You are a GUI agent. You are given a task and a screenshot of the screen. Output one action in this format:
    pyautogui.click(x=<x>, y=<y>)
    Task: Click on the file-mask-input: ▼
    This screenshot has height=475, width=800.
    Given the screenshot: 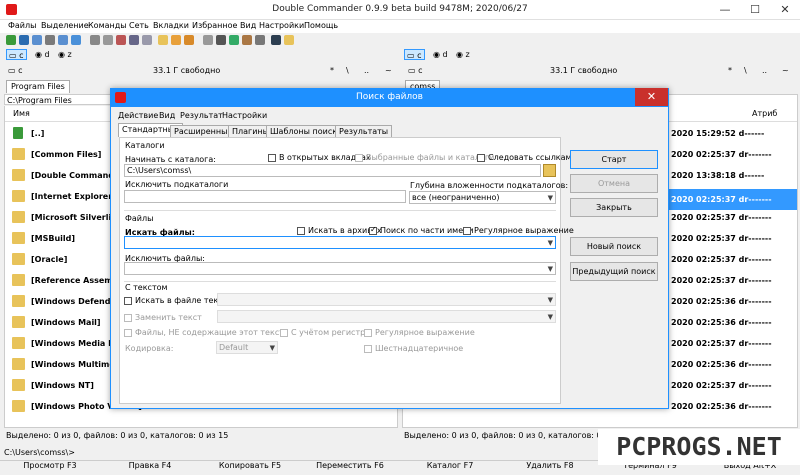 What is the action you would take?
    pyautogui.click(x=340, y=242)
    